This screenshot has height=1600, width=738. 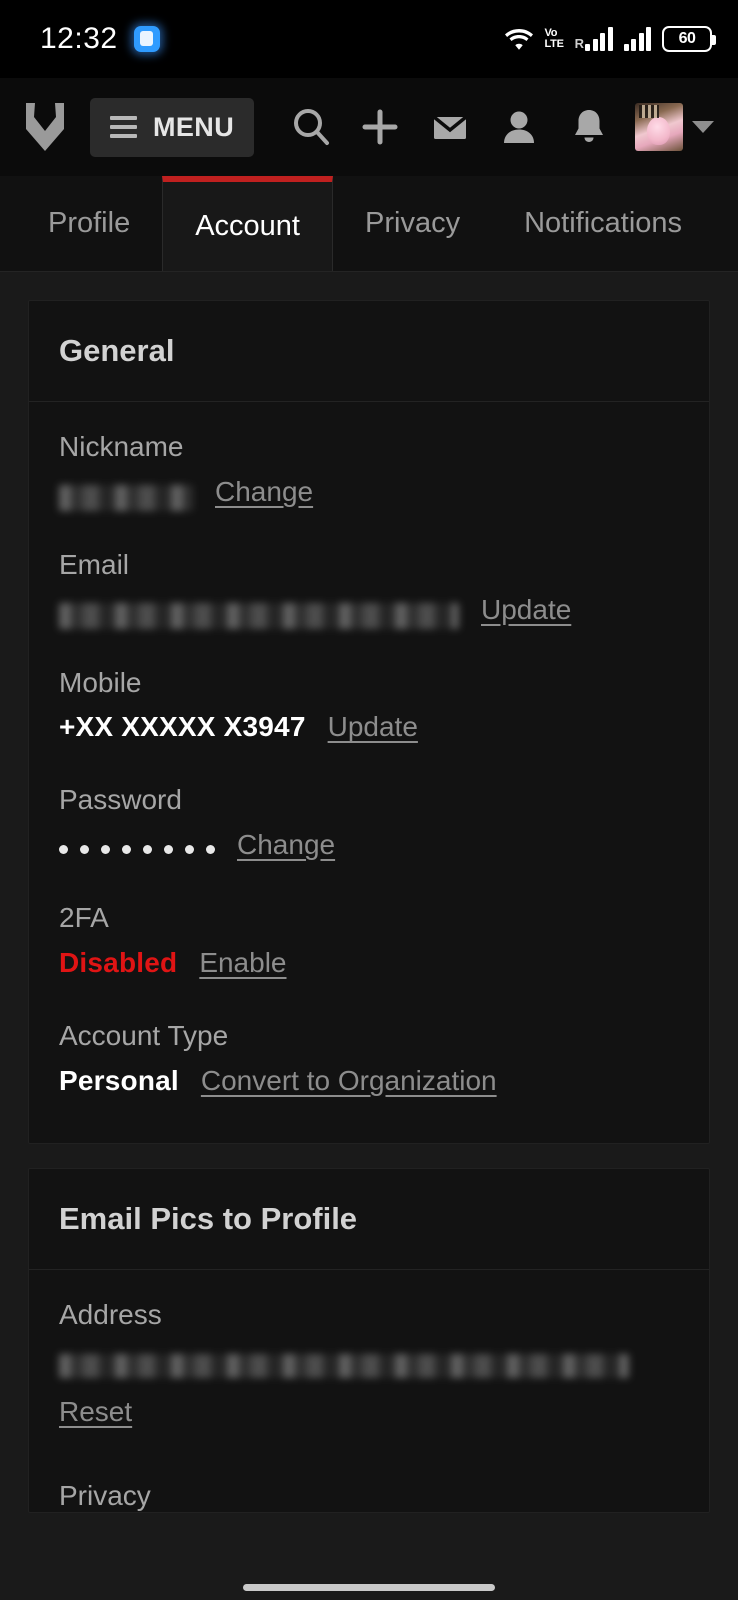 I want to click on app-toolbar: MENU, so click(x=369, y=127).